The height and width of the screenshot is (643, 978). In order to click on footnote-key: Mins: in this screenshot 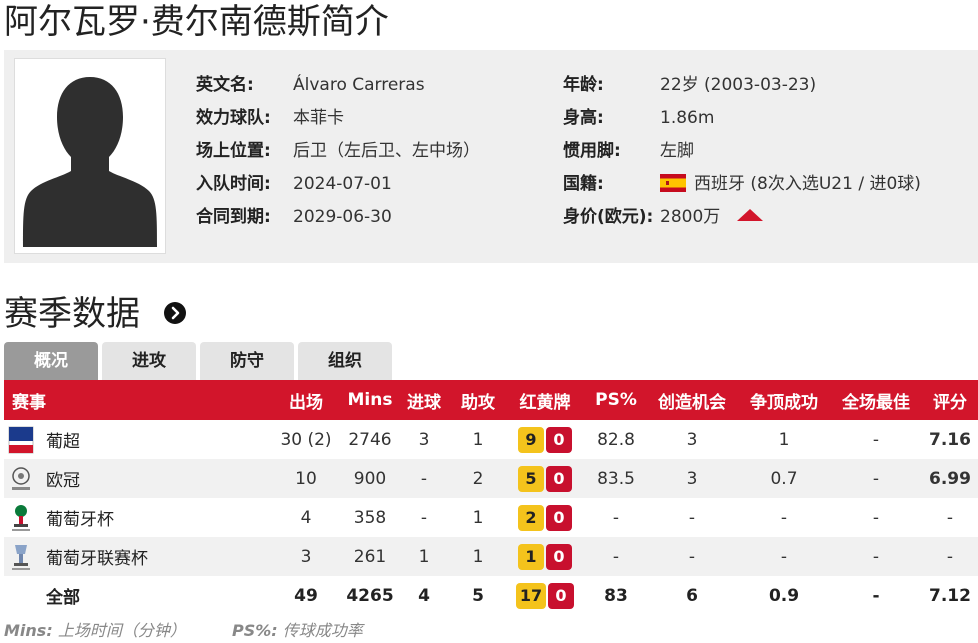, I will do `click(28, 630)`.